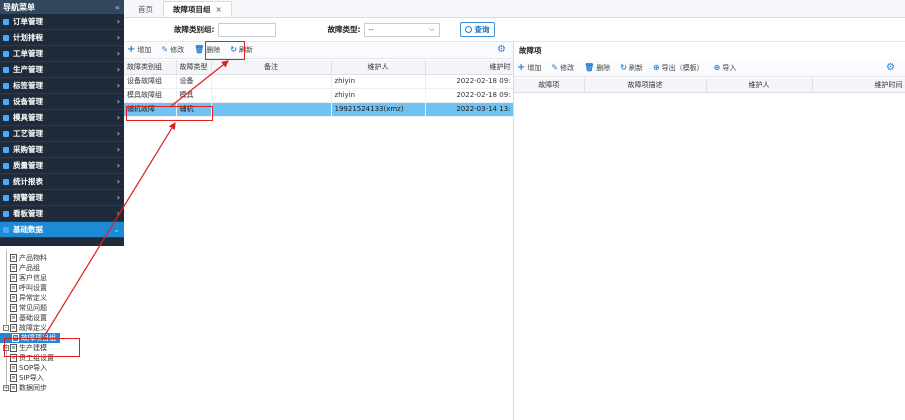 This screenshot has height=420, width=905. What do you see at coordinates (62, 258) in the screenshot?
I see `tree-item: ≡ 产品物料` at bounding box center [62, 258].